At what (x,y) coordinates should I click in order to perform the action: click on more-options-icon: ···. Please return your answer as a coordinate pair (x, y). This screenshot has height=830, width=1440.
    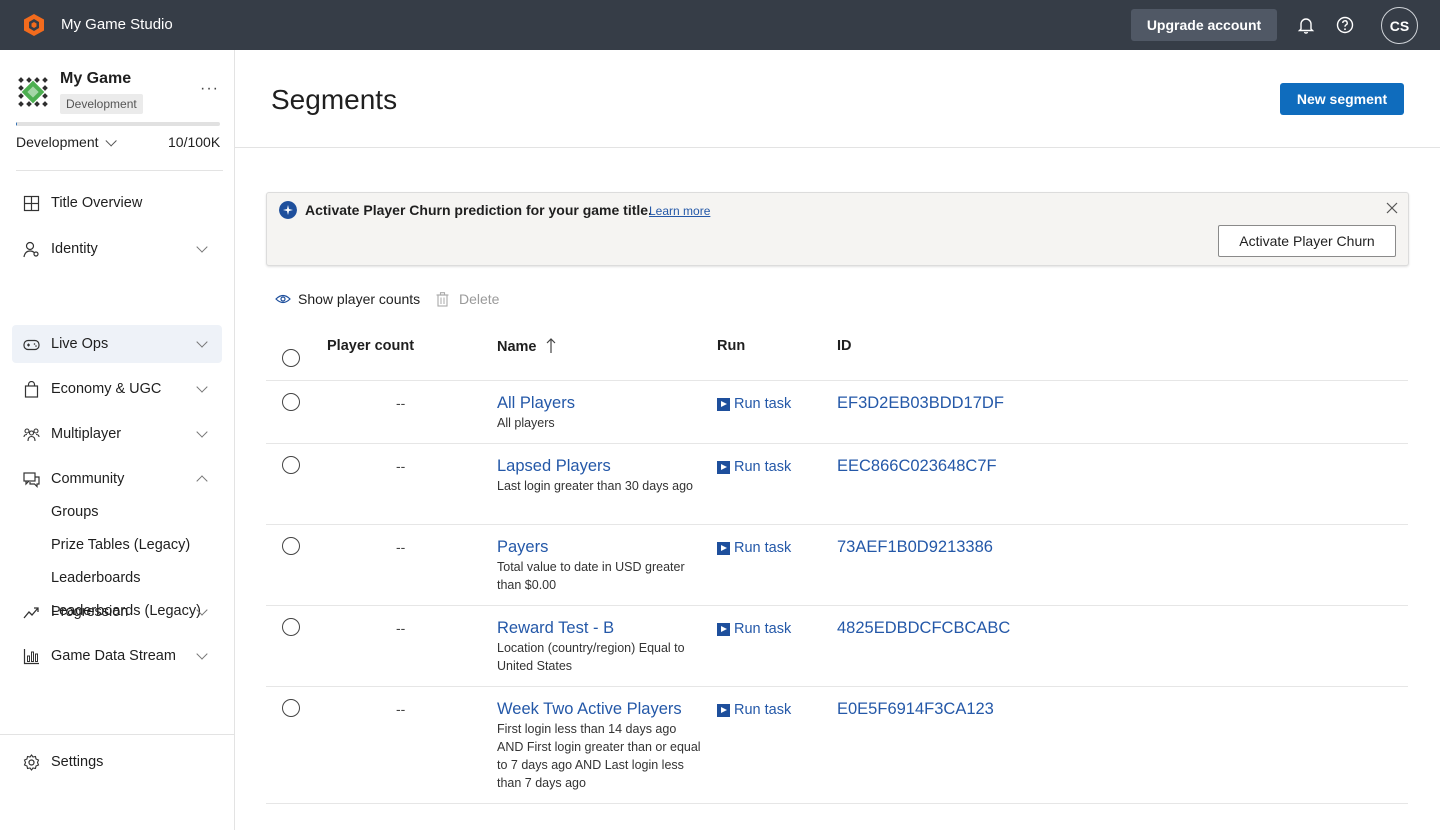
    Looking at the image, I should click on (209, 89).